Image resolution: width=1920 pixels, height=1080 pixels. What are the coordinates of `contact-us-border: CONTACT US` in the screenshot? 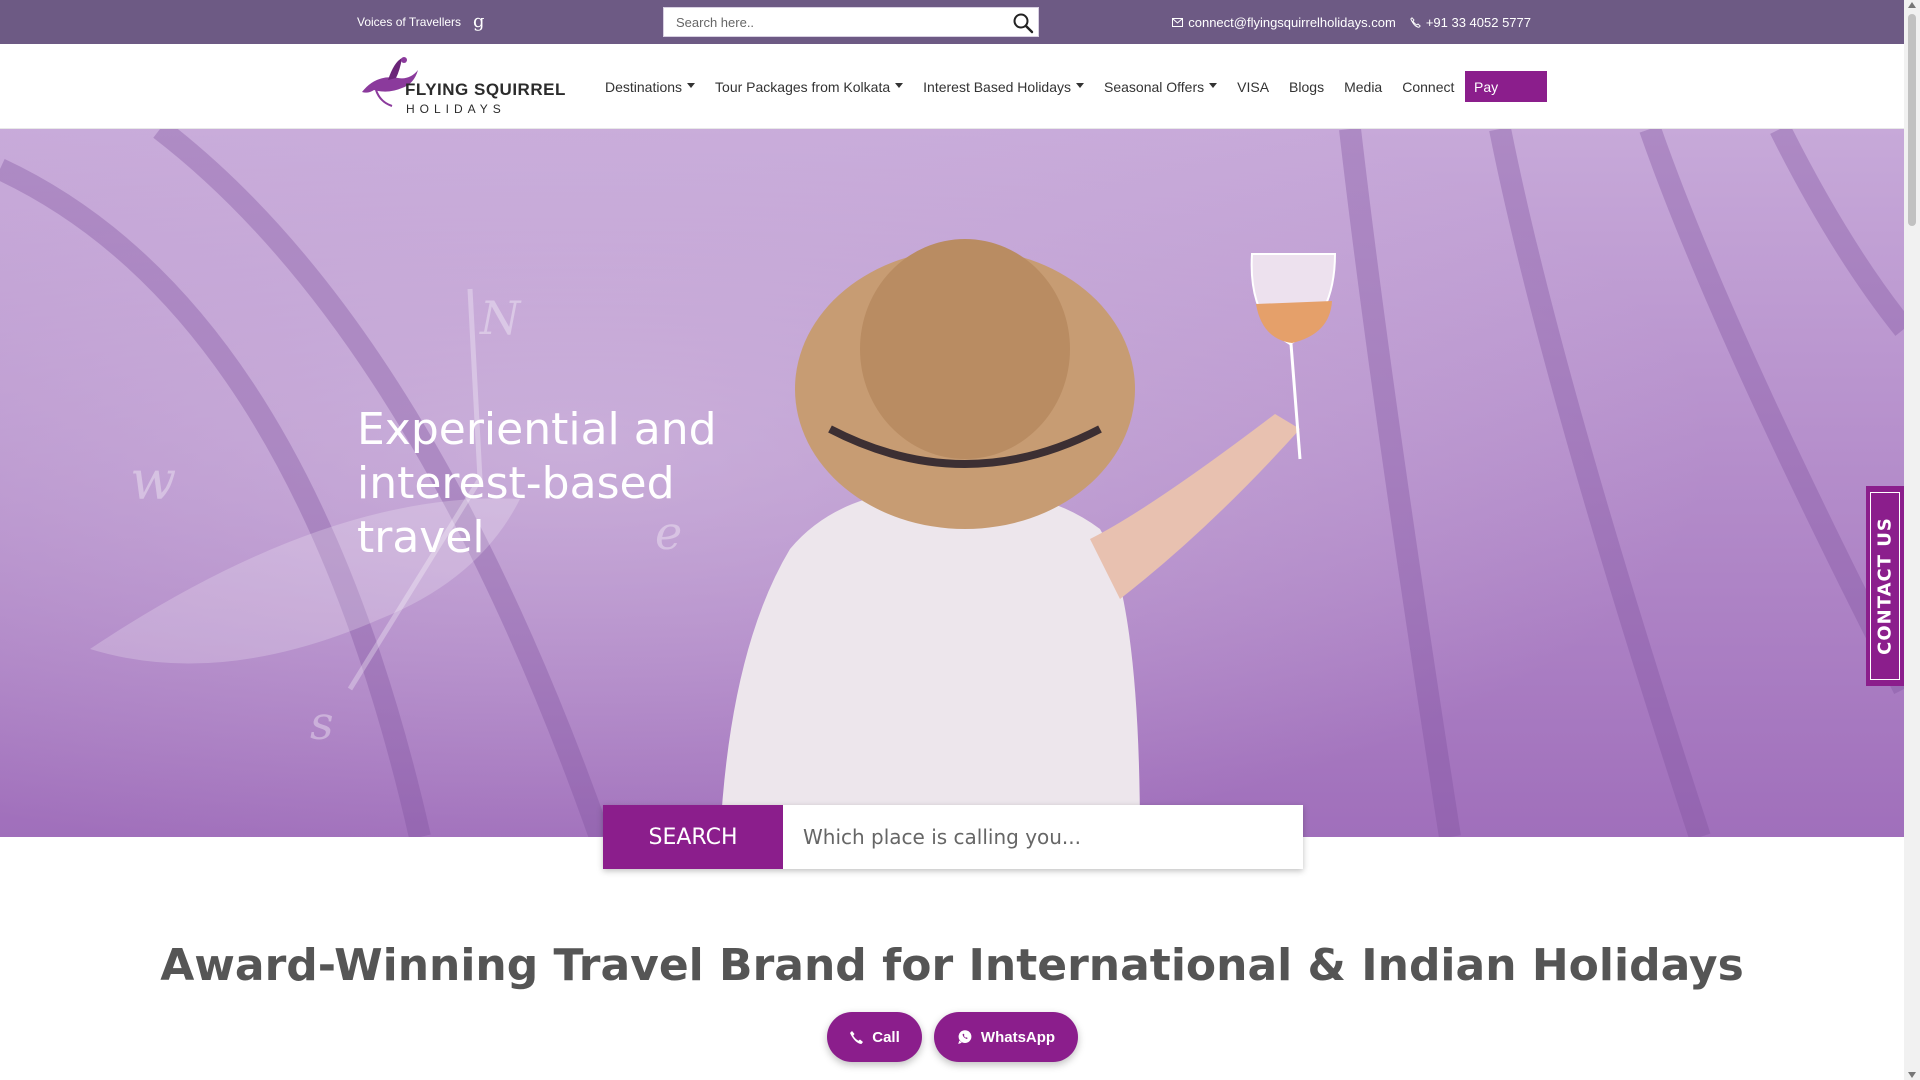 It's located at (1885, 586).